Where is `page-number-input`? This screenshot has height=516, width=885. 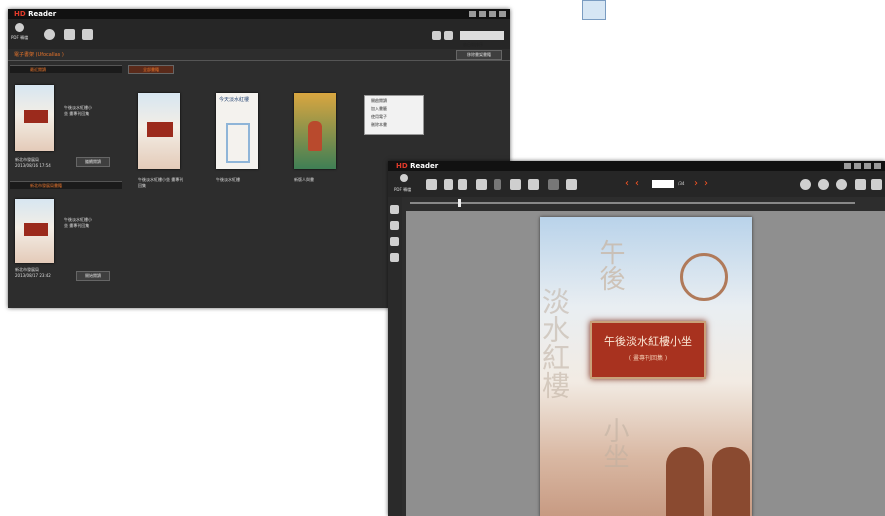 page-number-input is located at coordinates (663, 184).